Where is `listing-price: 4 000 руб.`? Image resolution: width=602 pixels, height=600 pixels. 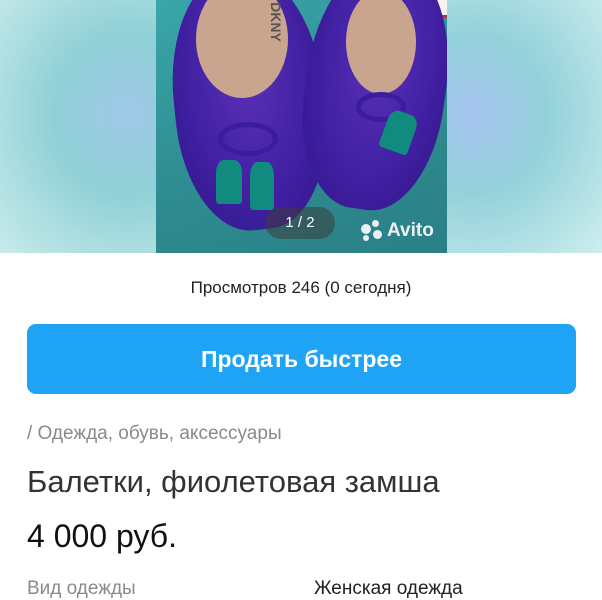
listing-price: 4 000 руб. is located at coordinates (102, 536).